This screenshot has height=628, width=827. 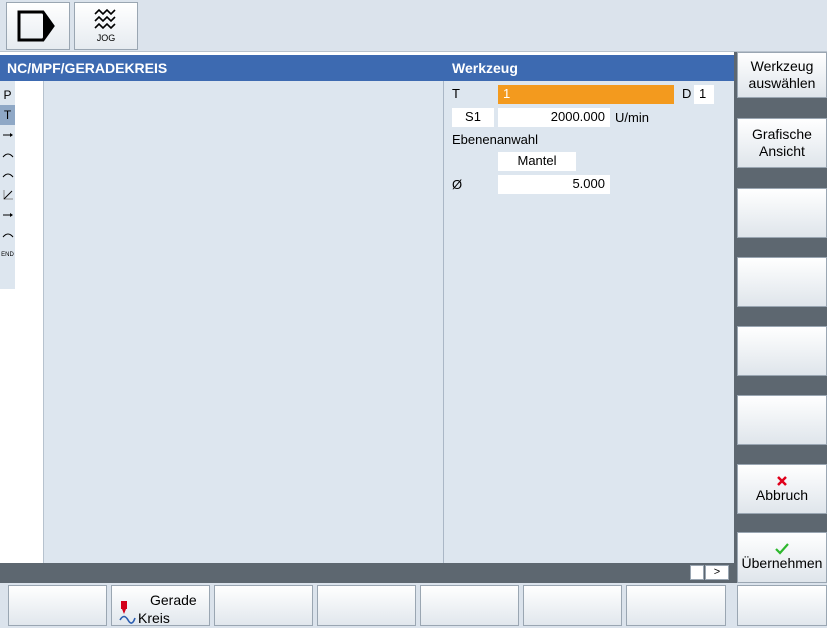 What do you see at coordinates (456, 93) in the screenshot?
I see `tool-t-label: T` at bounding box center [456, 93].